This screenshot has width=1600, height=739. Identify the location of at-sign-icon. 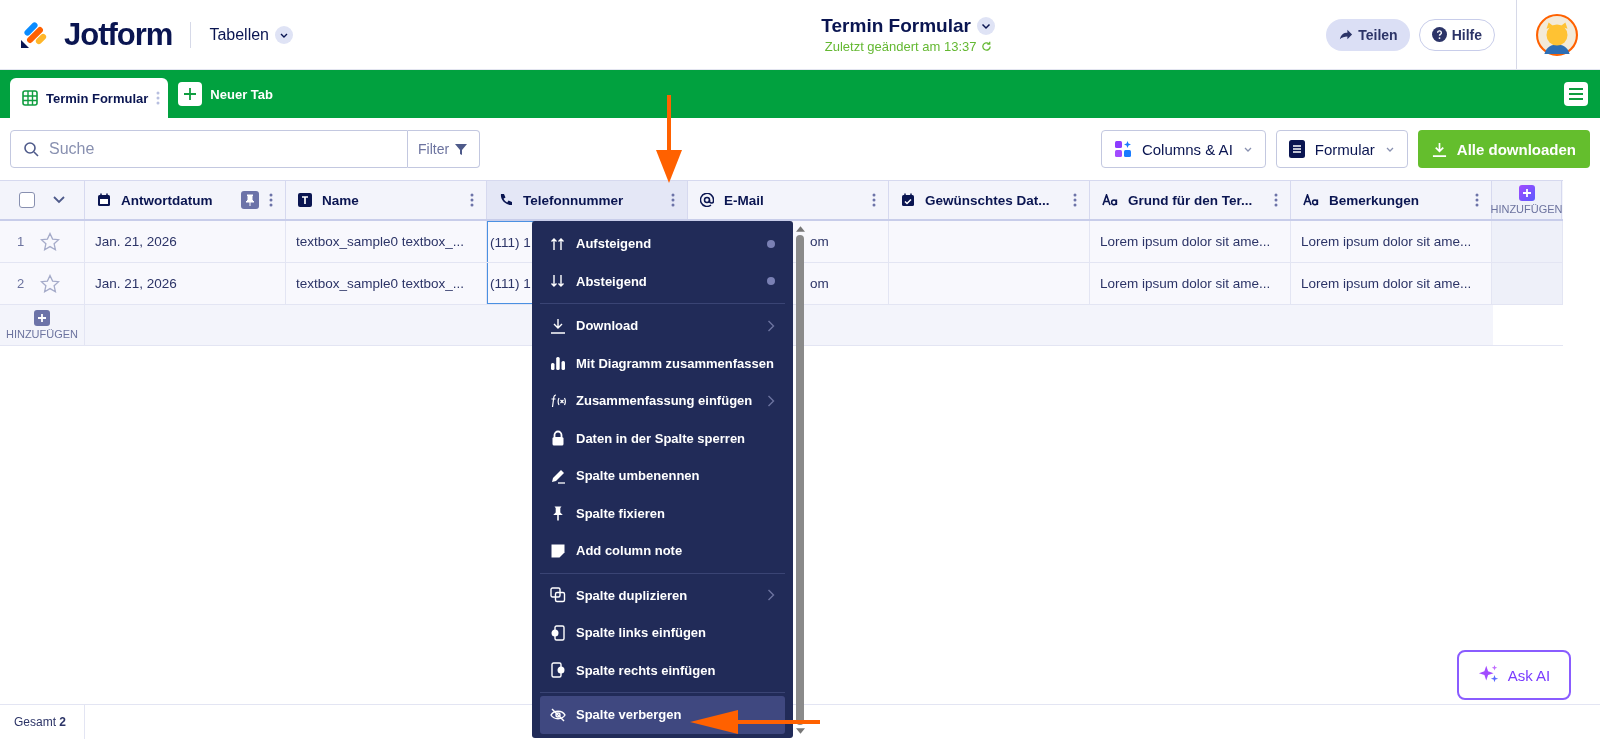
(707, 200).